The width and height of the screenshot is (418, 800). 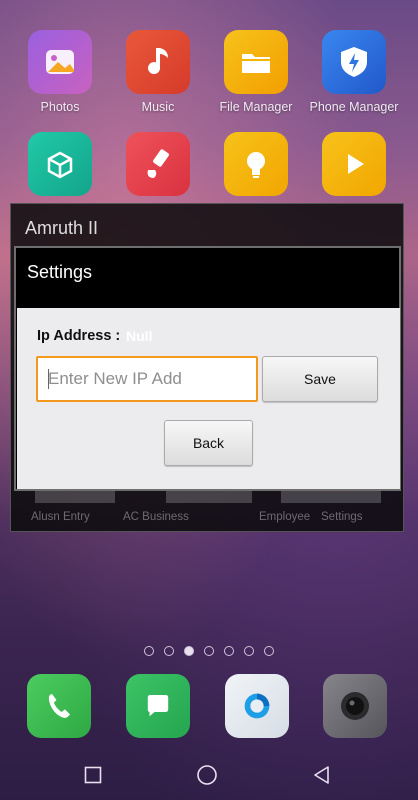 I want to click on text-cursor, so click(x=48, y=379).